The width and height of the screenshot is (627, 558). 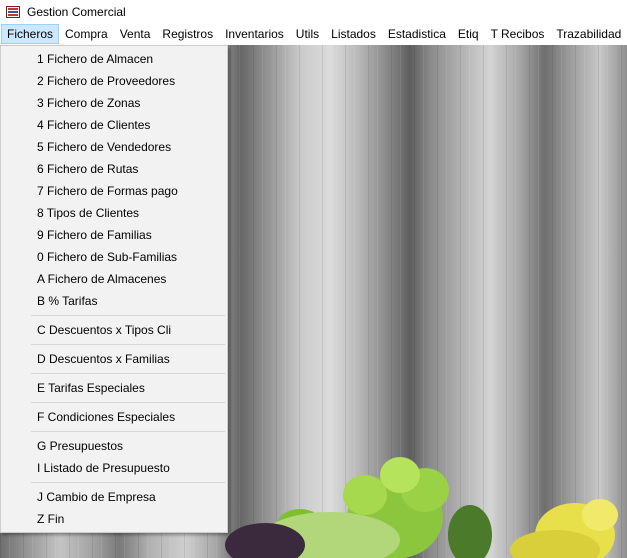 I want to click on menu-item: E Tarifas Especiales, so click(x=114, y=388).